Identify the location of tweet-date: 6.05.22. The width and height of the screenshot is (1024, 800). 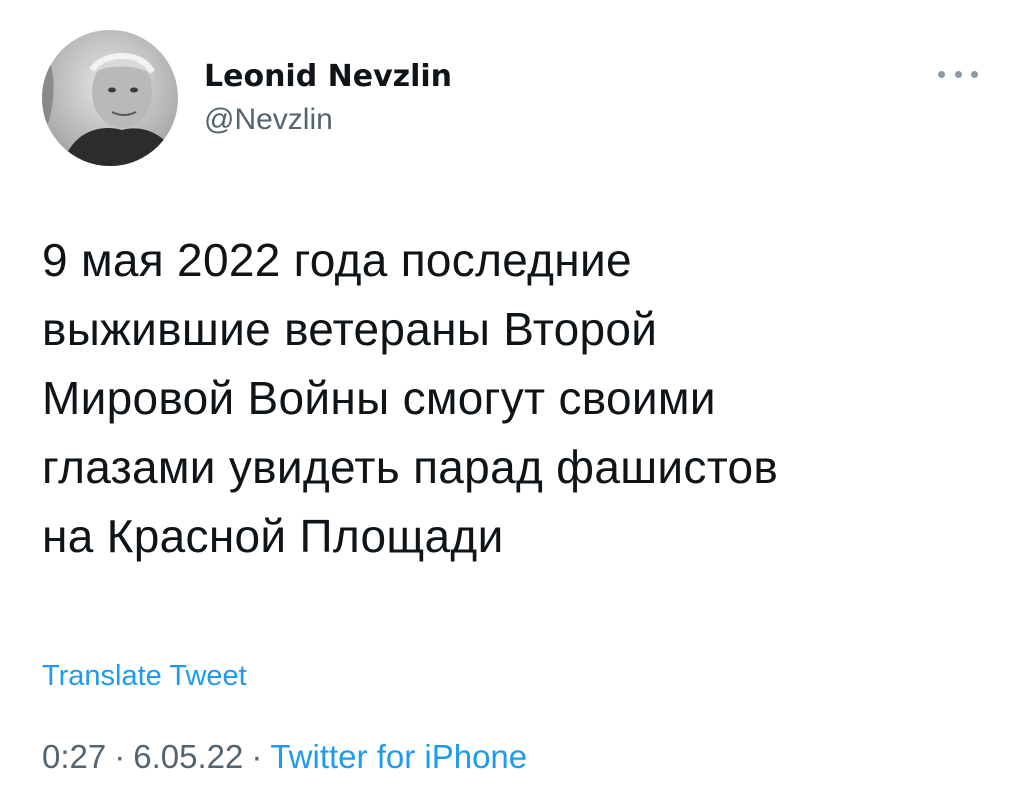
(188, 756).